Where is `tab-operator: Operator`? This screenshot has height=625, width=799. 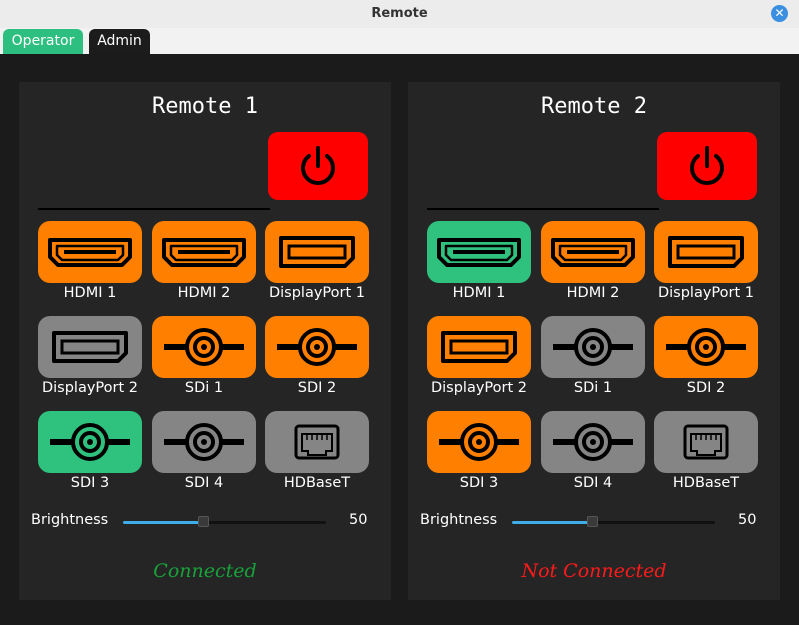 tab-operator: Operator is located at coordinates (43, 41).